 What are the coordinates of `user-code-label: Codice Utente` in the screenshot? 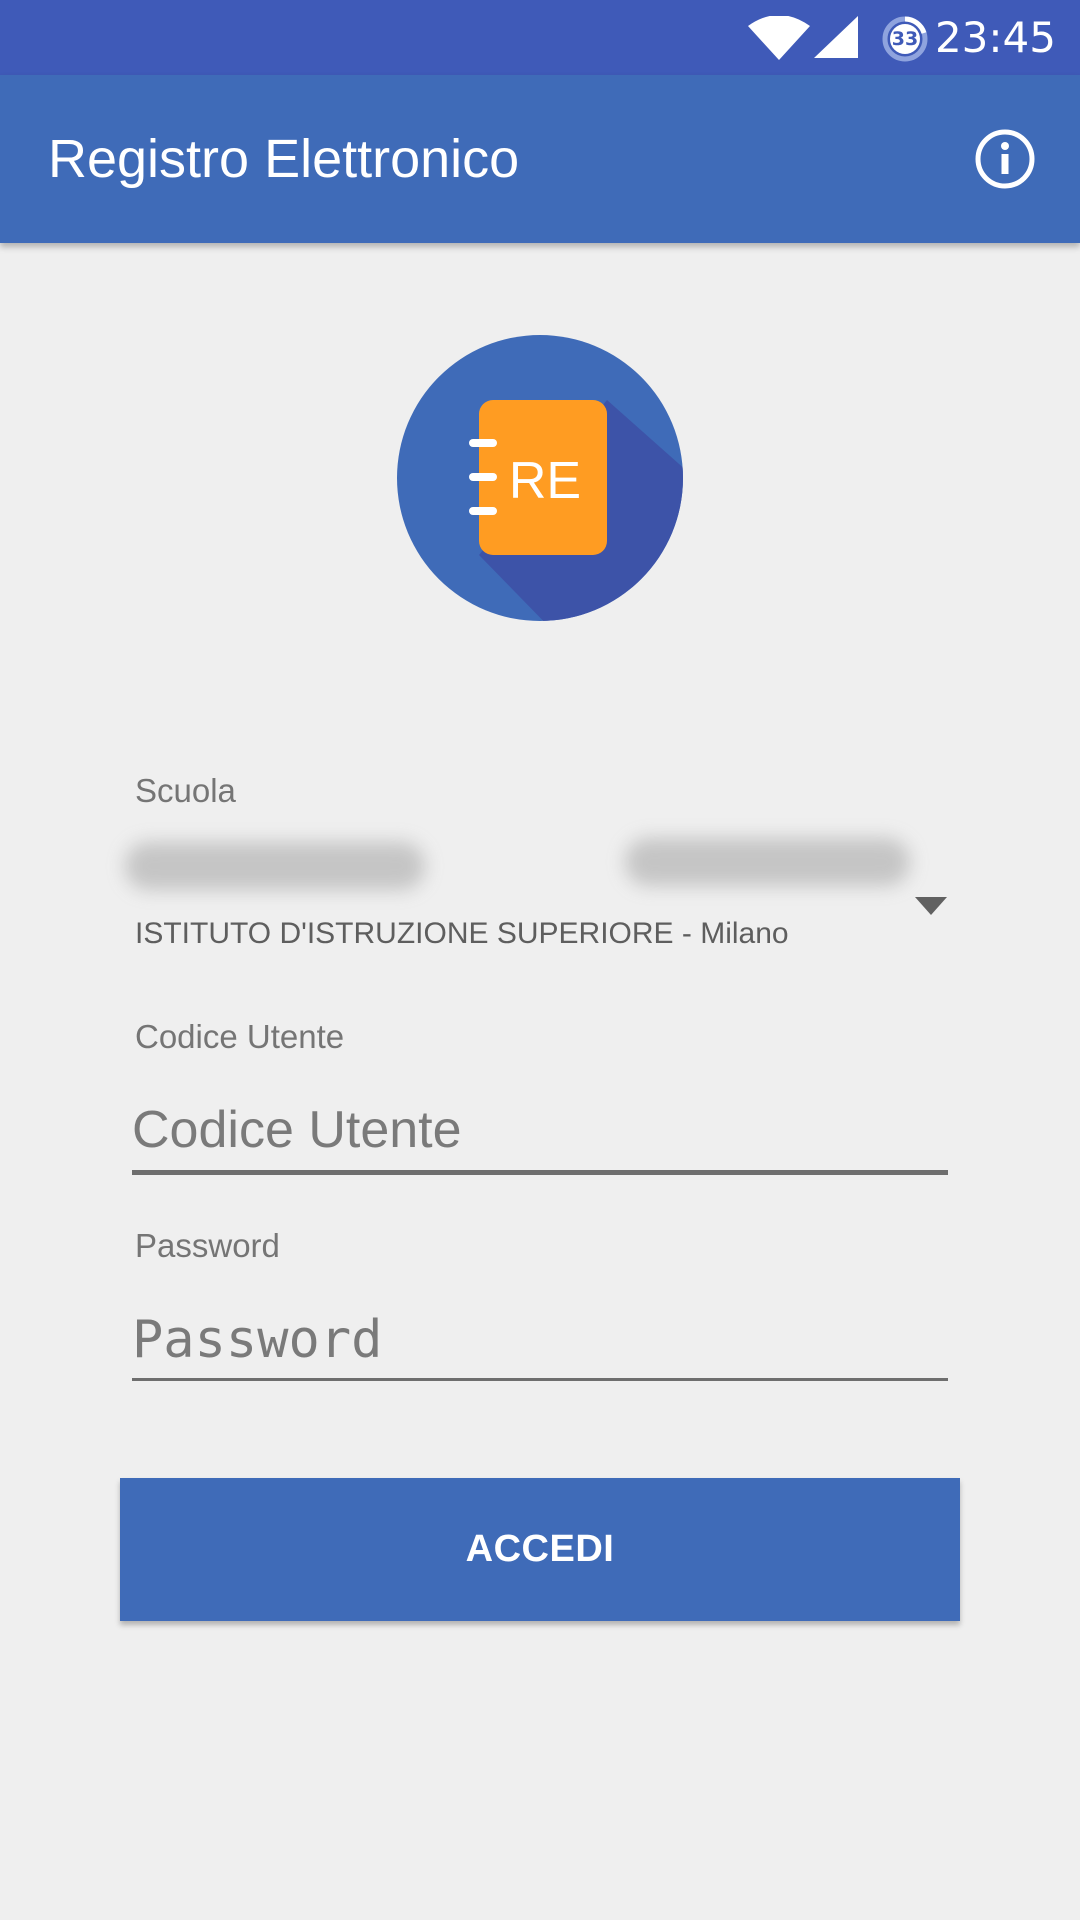 It's located at (240, 1036).